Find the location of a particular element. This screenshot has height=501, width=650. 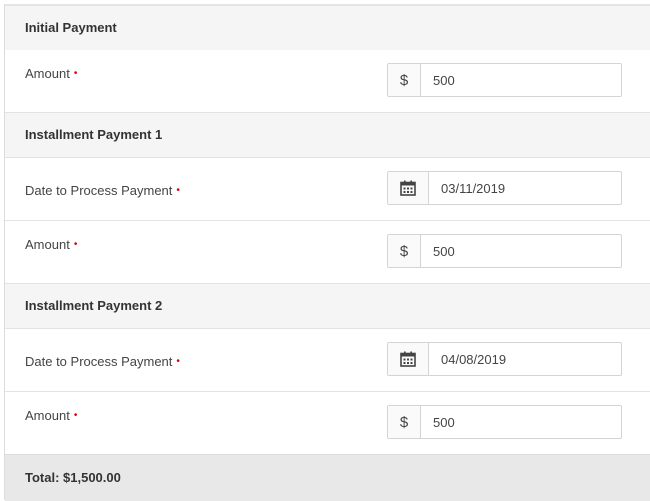

initial-amount-row: Amount • $ 500 is located at coordinates (327, 81).